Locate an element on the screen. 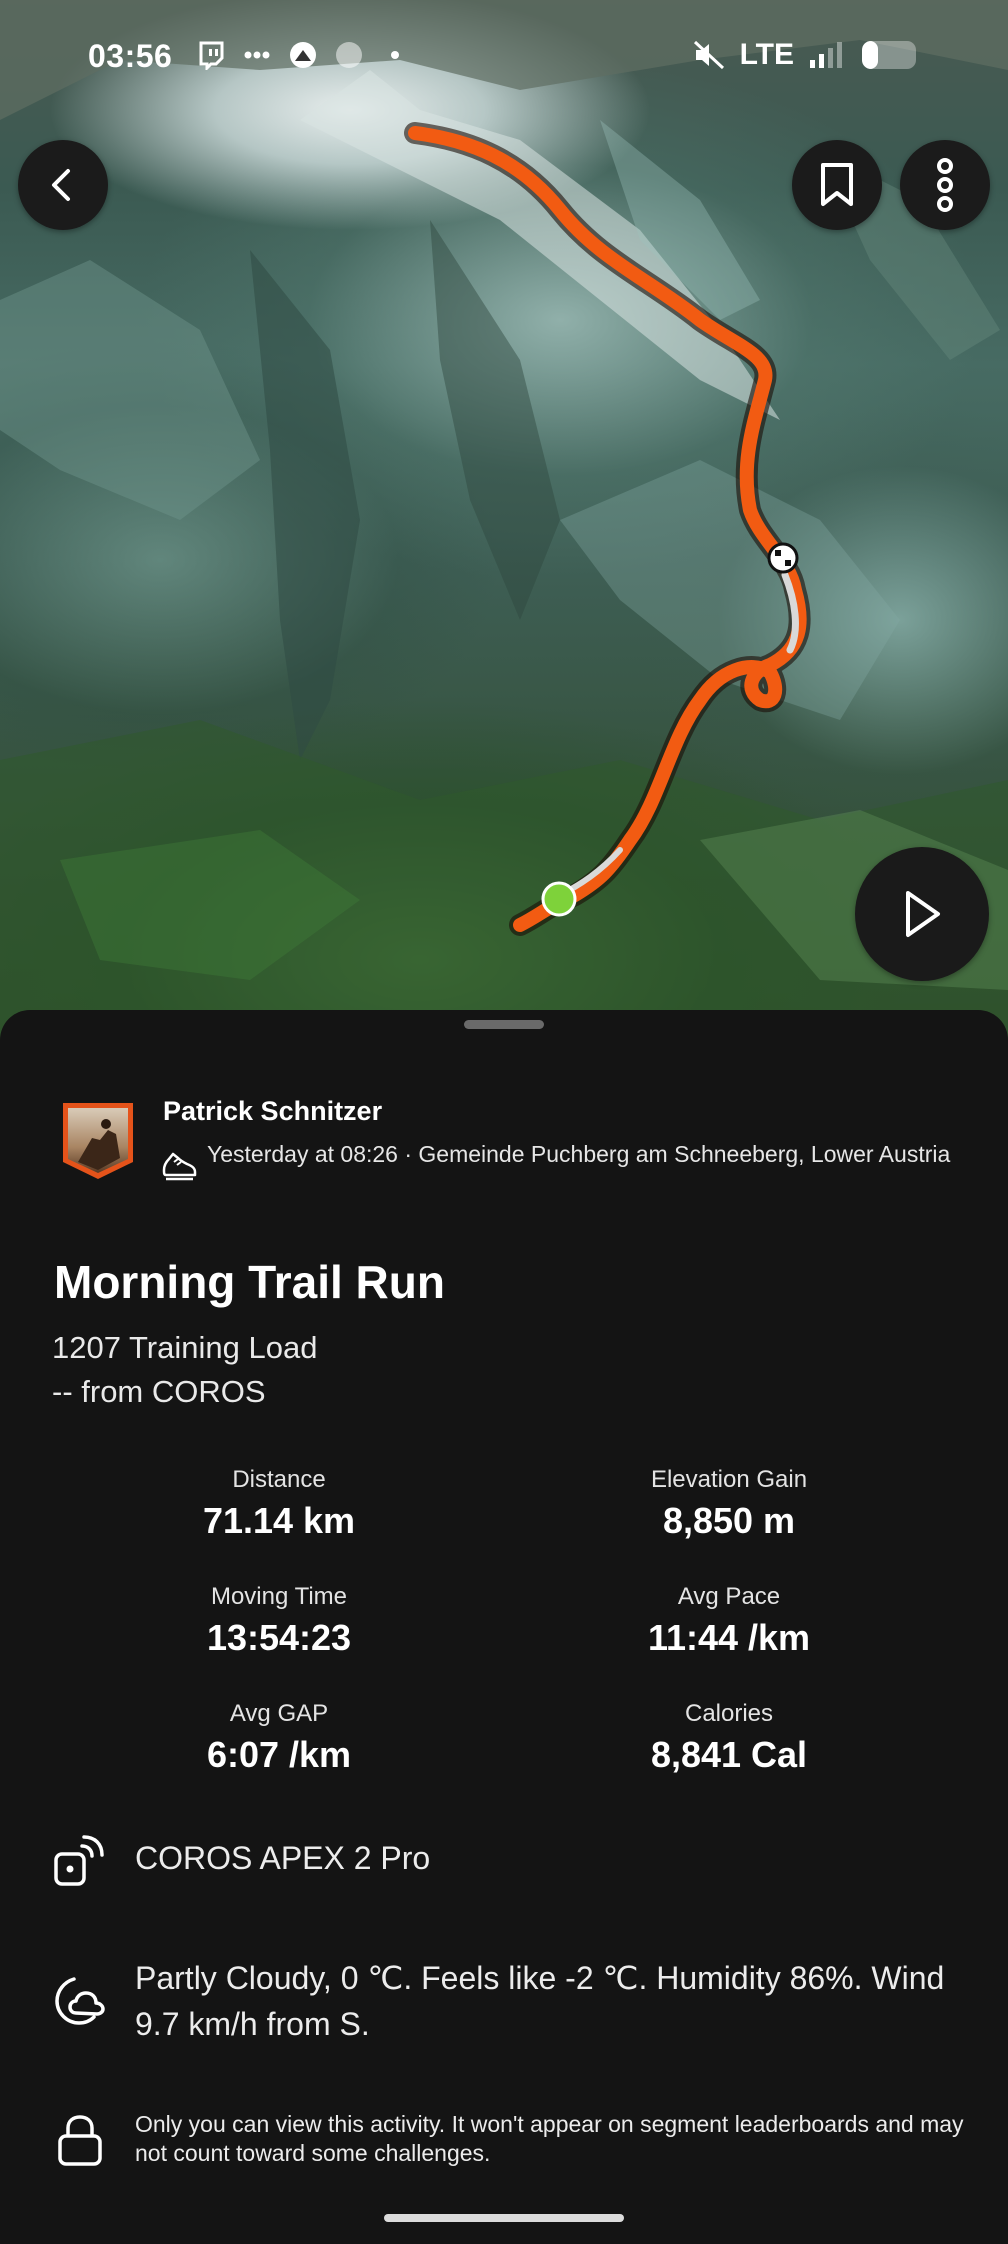 The height and width of the screenshot is (2244, 1008). signal-icon is located at coordinates (826, 55).